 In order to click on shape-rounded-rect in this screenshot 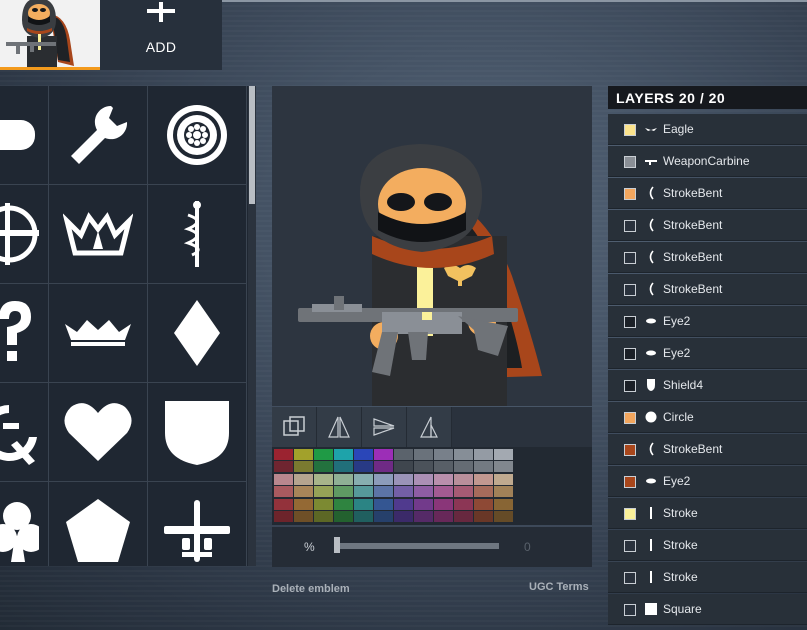, I will do `click(24, 135)`.